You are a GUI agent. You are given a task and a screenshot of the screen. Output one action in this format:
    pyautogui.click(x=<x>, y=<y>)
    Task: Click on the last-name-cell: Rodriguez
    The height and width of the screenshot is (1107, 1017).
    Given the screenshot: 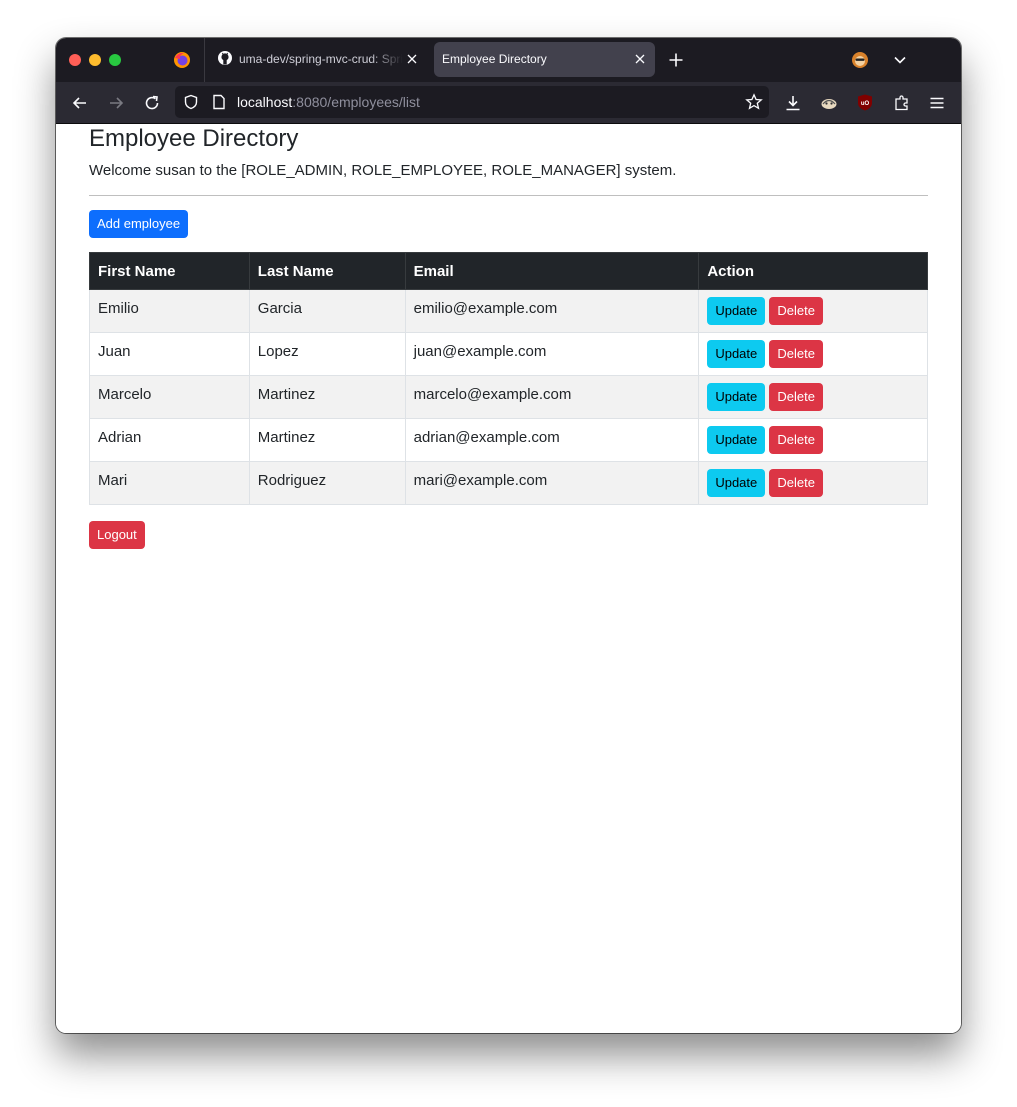 What is the action you would take?
    pyautogui.click(x=327, y=483)
    